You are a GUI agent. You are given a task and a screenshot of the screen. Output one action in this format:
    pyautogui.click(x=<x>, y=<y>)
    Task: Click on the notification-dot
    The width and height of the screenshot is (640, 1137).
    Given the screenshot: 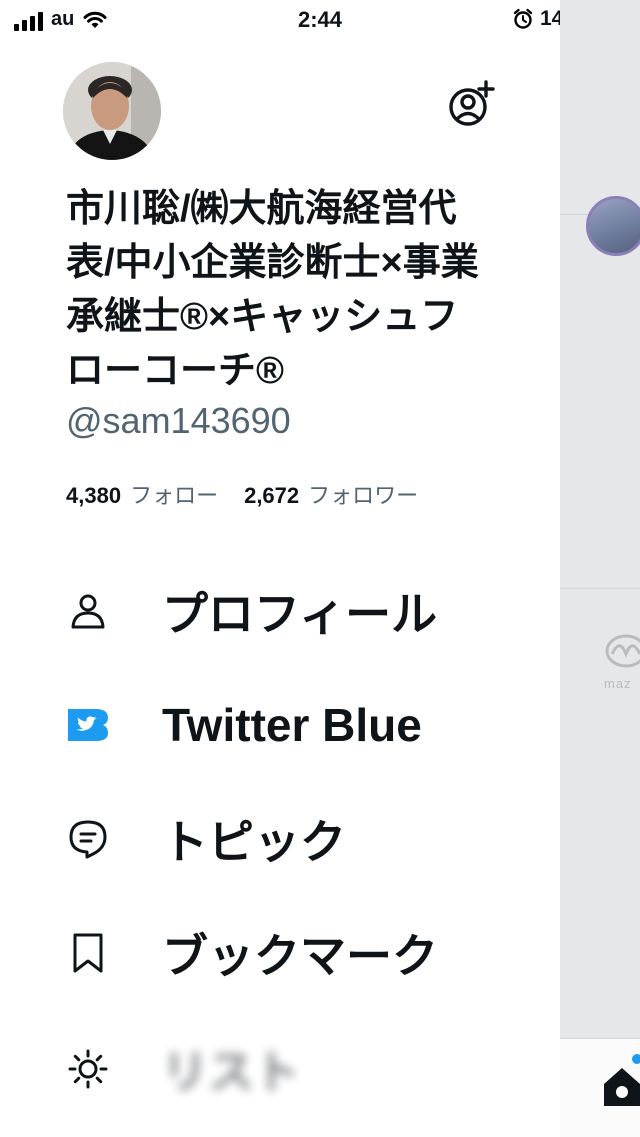 What is the action you would take?
    pyautogui.click(x=636, y=1059)
    